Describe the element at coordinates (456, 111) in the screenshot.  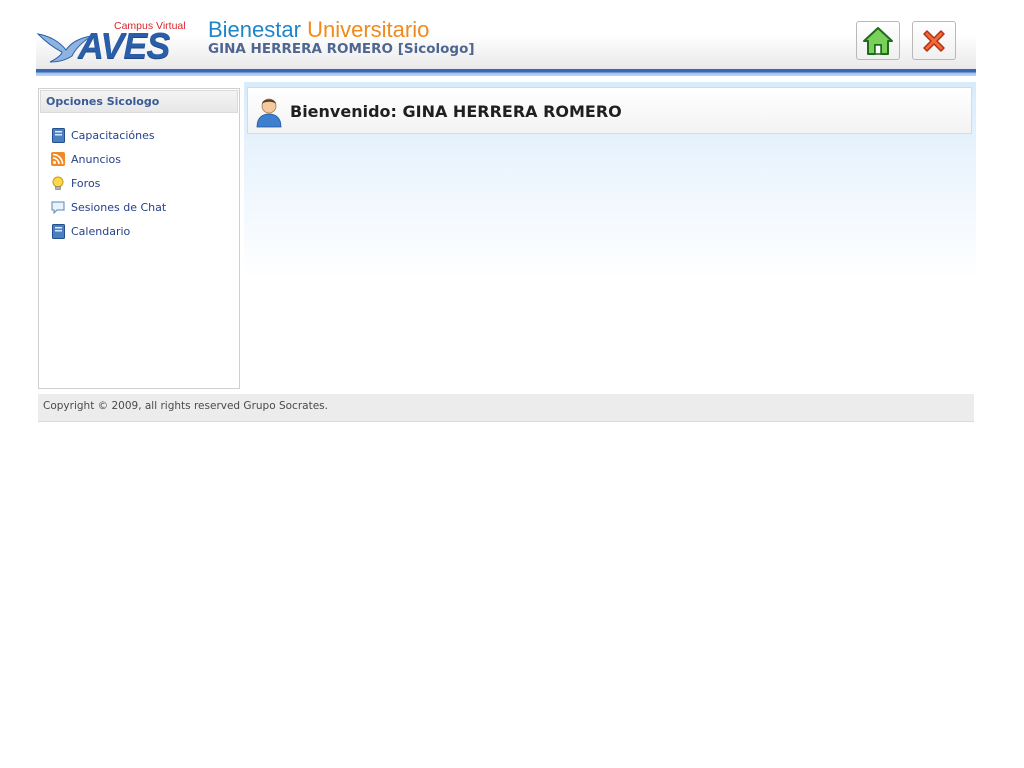
I see `welcome-message: Bienvenido: GINA HERRERA ROMERO` at that location.